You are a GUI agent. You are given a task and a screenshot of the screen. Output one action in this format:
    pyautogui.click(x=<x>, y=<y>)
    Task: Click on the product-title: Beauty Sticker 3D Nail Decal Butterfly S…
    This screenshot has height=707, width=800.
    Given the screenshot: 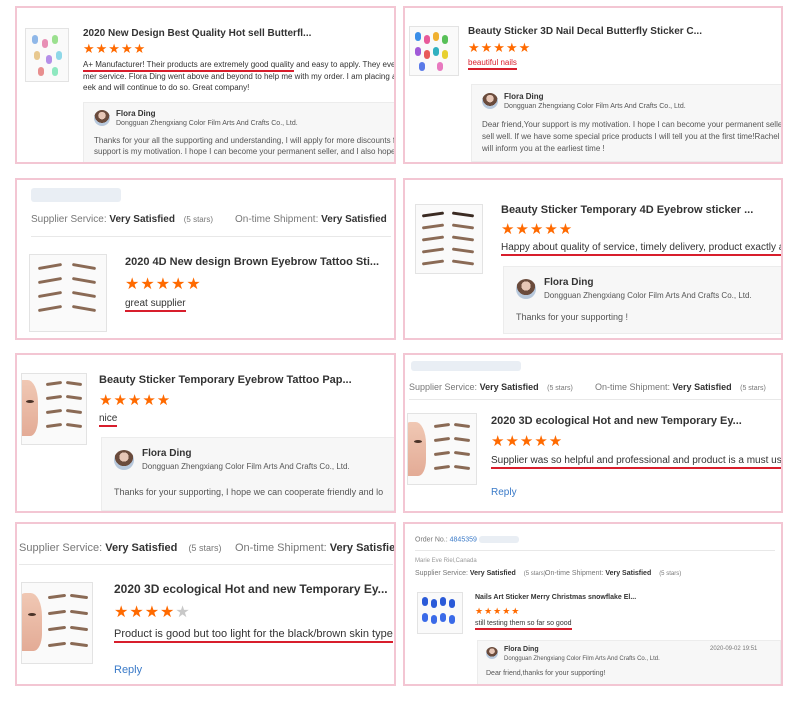 What is the action you would take?
    pyautogui.click(x=585, y=31)
    